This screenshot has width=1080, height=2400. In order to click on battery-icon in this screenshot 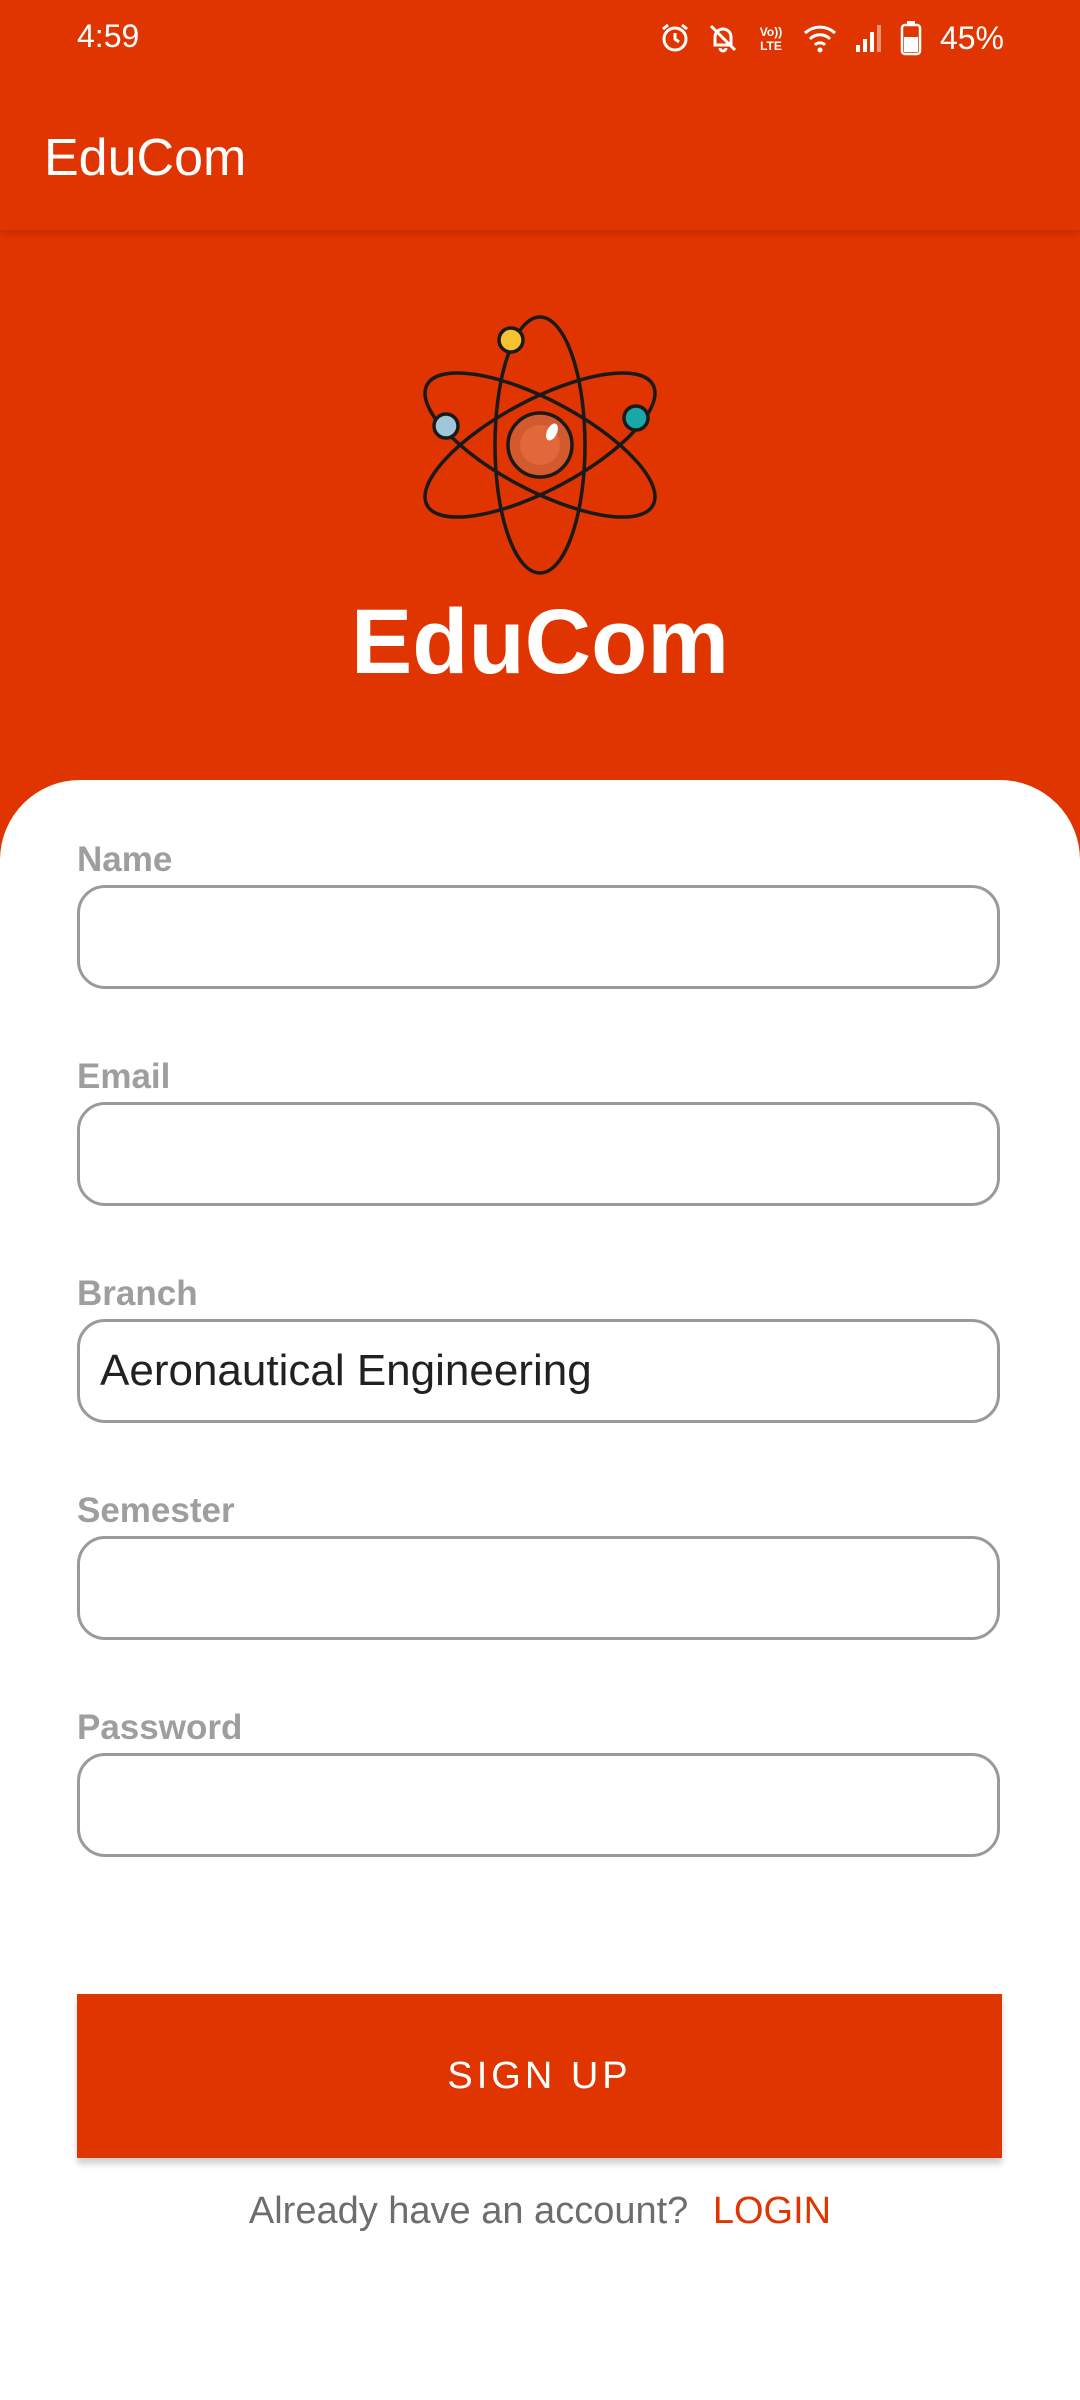, I will do `click(911, 38)`.